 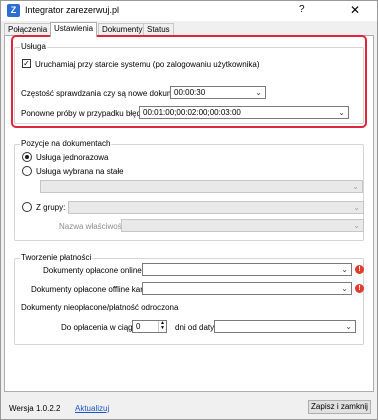 What do you see at coordinates (247, 269) in the screenshot?
I see `paid-online-select: ⌄` at bounding box center [247, 269].